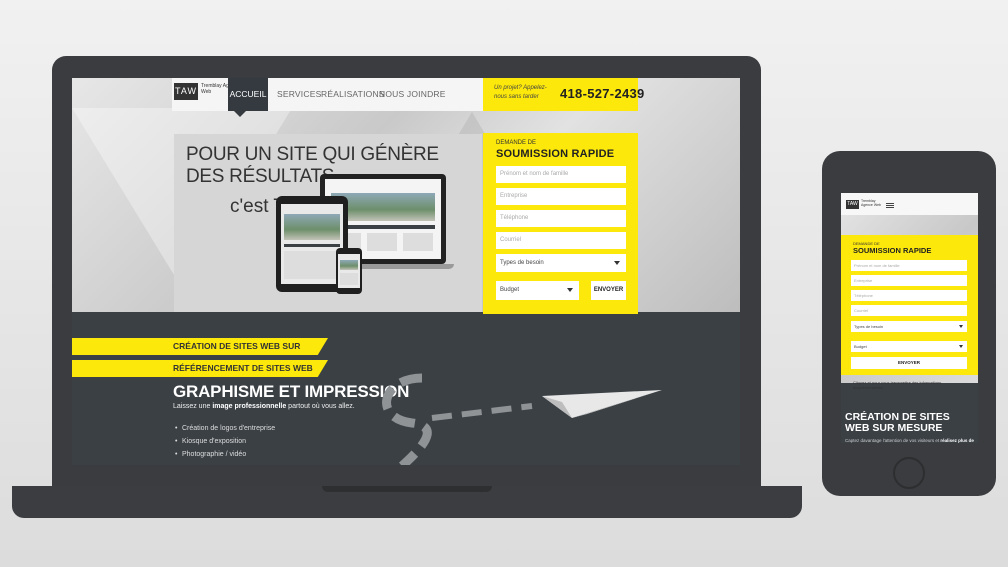  I want to click on mobile-logo-text: Tremblay Agence Web, so click(871, 203).